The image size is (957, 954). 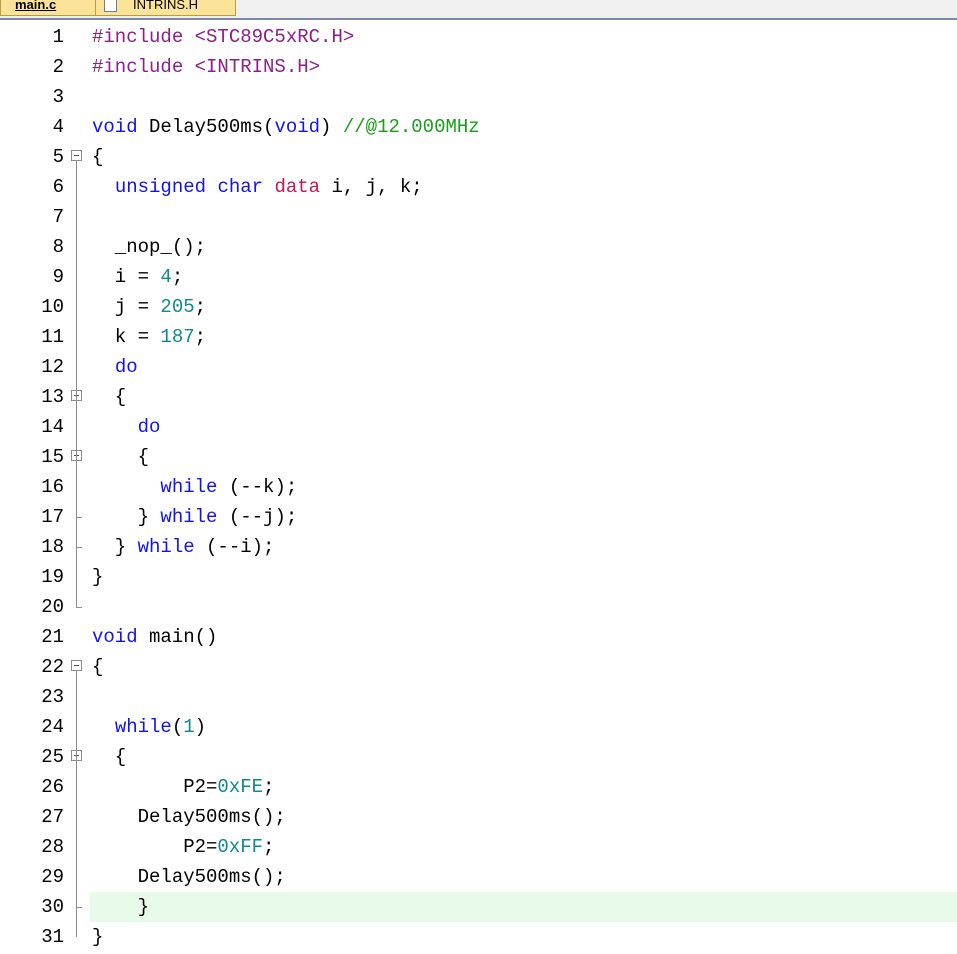 What do you see at coordinates (478, 517) in the screenshot?
I see `code-line: 17 } while (--j);` at bounding box center [478, 517].